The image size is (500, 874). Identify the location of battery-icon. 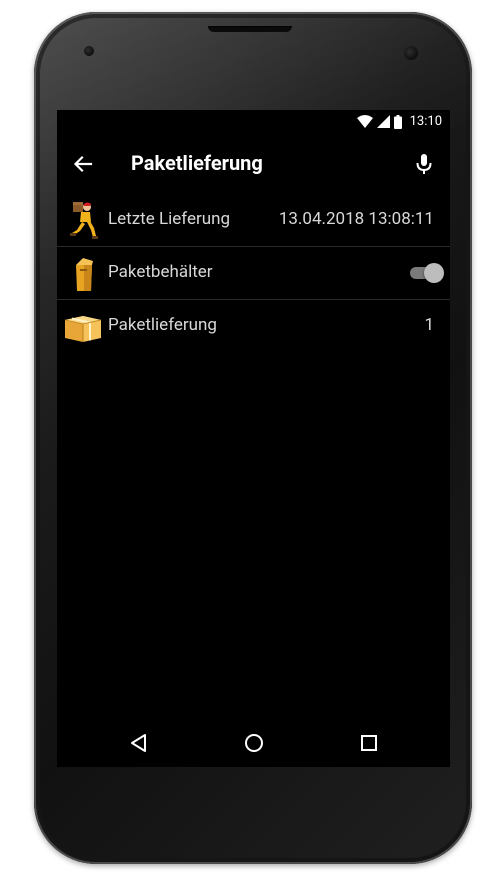
(397, 121).